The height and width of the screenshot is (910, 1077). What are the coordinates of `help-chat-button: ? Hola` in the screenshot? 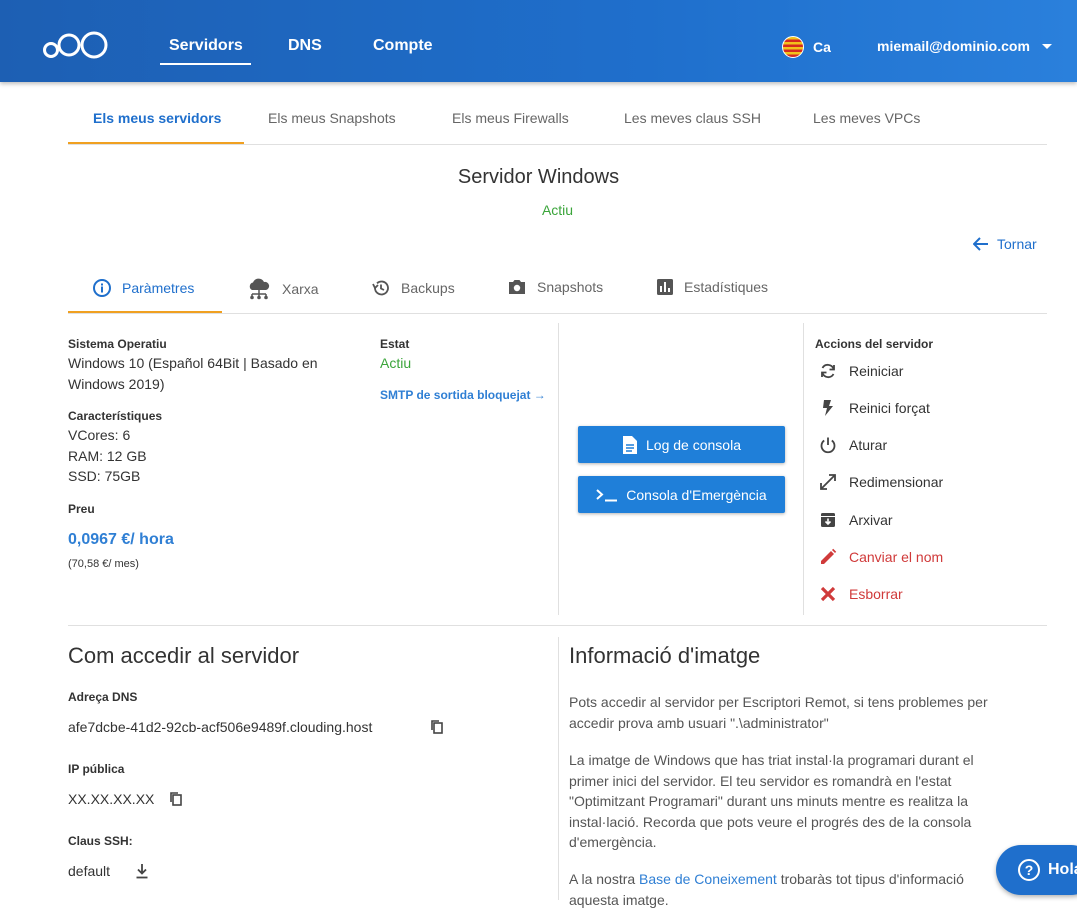 It's located at (1036, 870).